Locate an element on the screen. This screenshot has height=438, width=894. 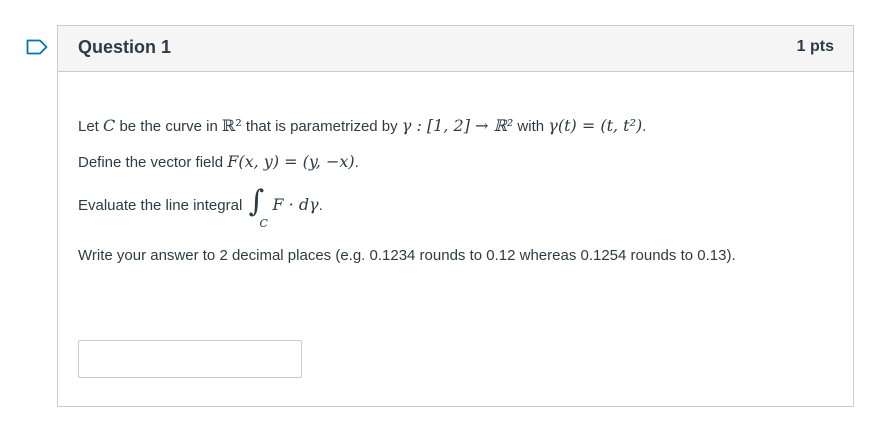
text: Evaluate the line integral is located at coordinates (162, 205).